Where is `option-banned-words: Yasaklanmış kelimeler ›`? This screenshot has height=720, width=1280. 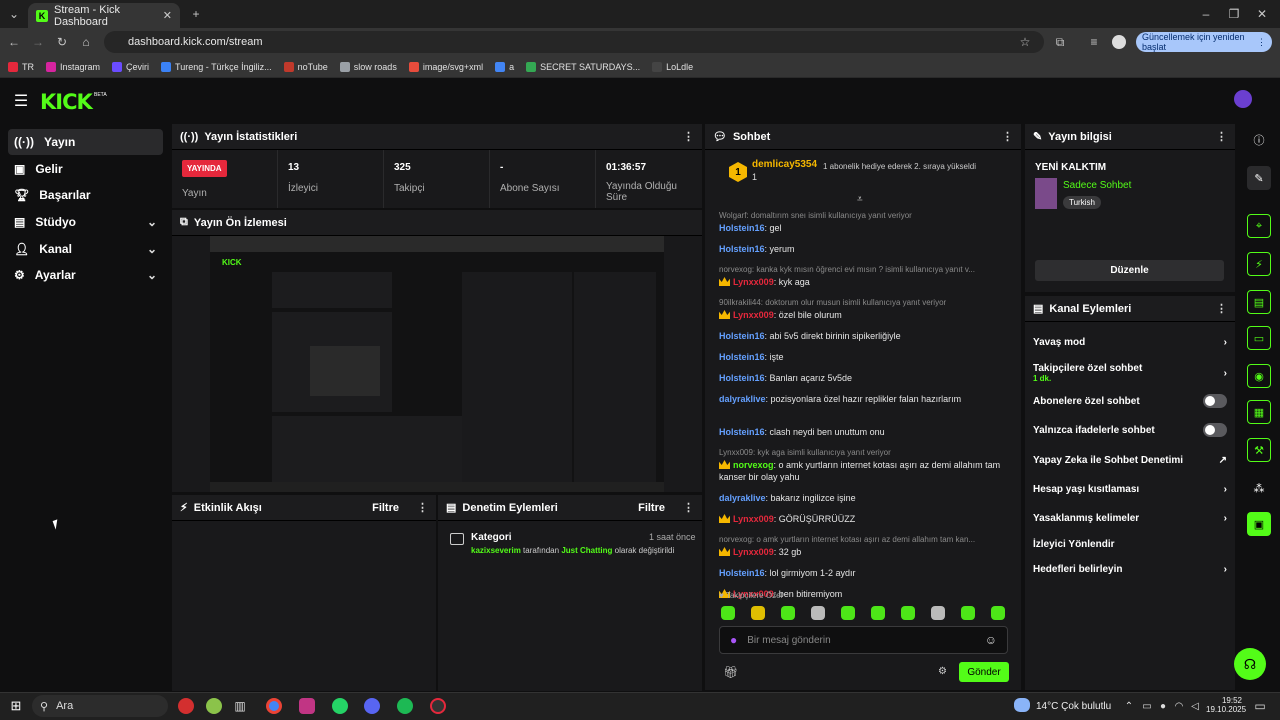 option-banned-words: Yasaklanmış kelimeler › is located at coordinates (1130, 518).